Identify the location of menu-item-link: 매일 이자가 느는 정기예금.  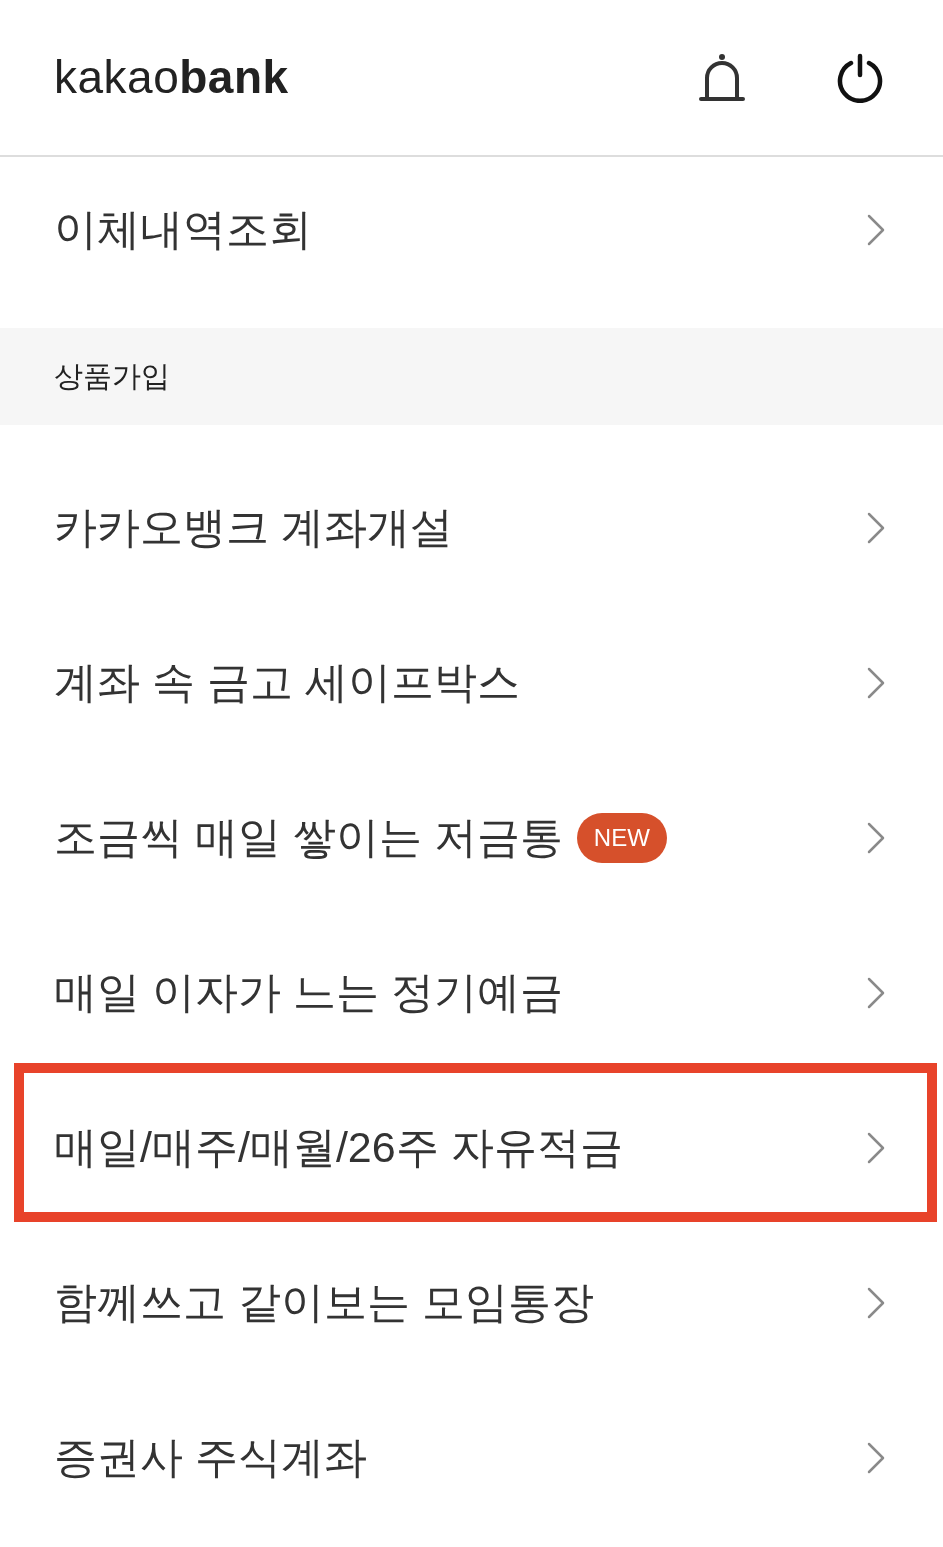
(308, 992).